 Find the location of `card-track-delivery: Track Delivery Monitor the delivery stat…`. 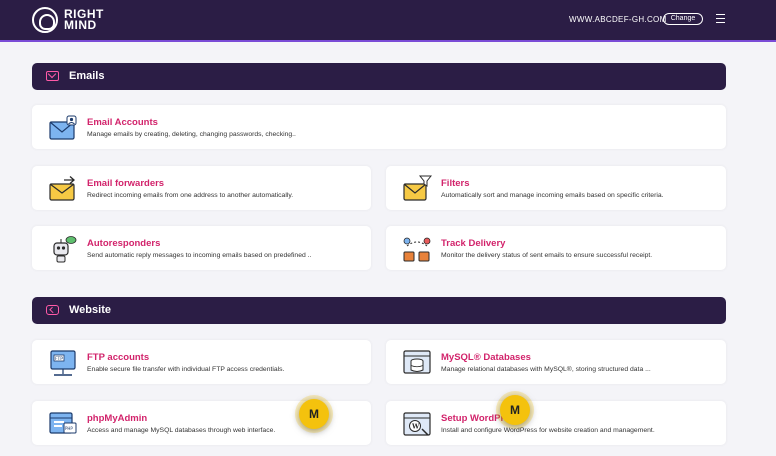

card-track-delivery: Track Delivery Monitor the delivery stat… is located at coordinates (556, 248).